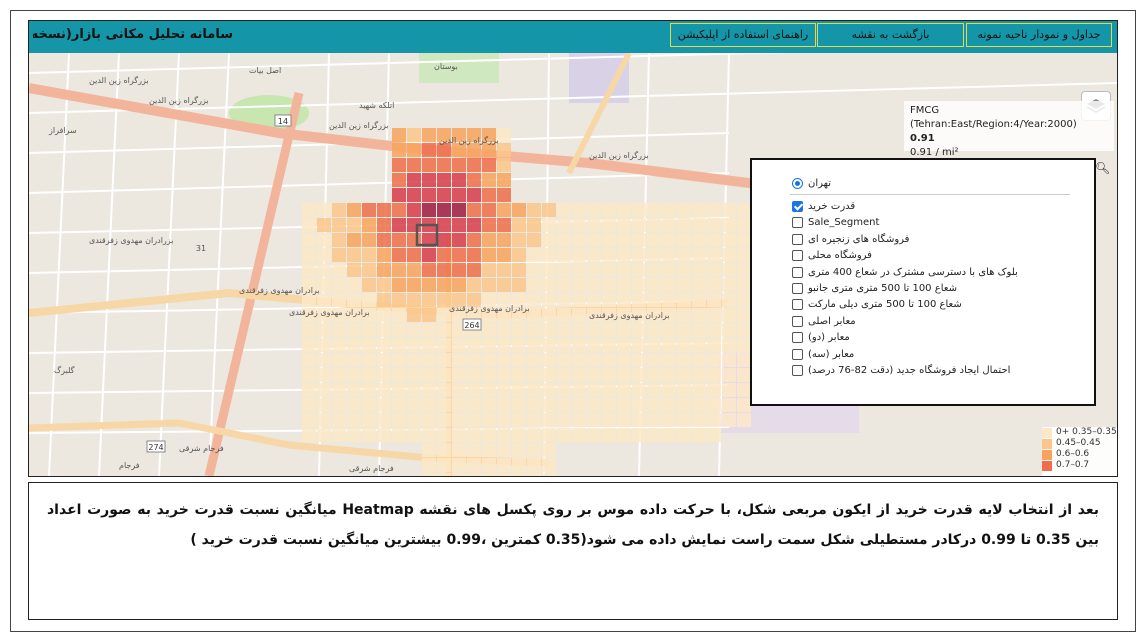  I want to click on layer-daily-market-radius: شعاع 100 تا 500 متری دیلی مارکت, so click(930, 305).